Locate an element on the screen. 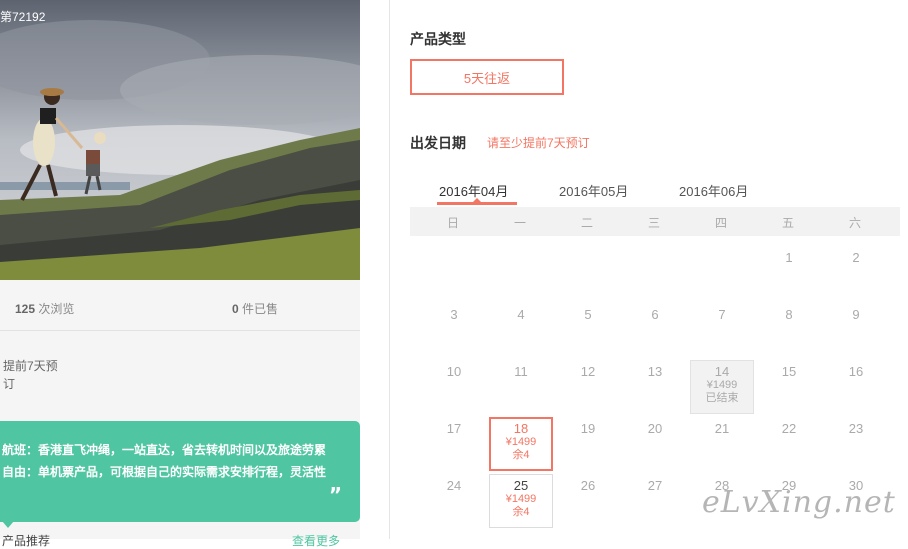 This screenshot has width=908, height=549. departure-date-label: 出发日期 is located at coordinates (438, 143).